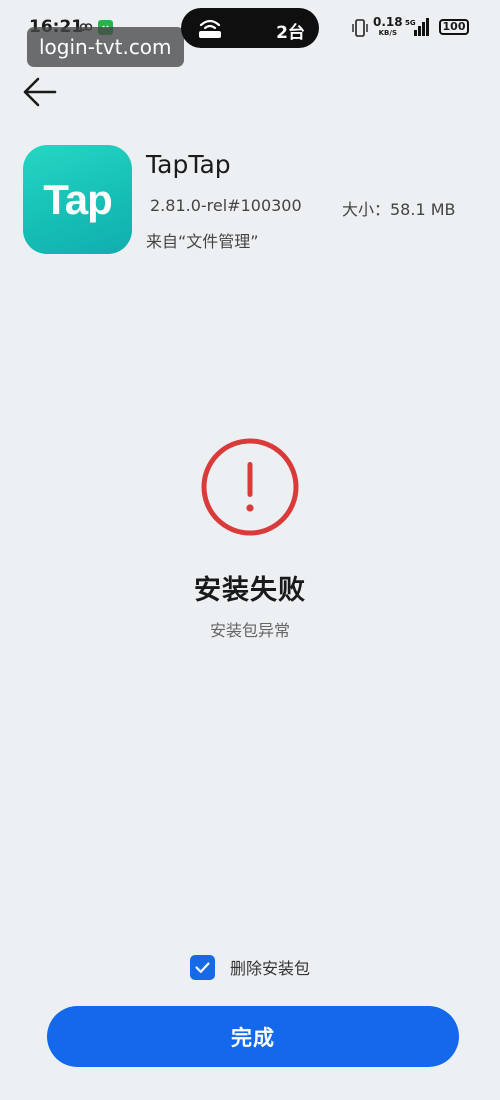 The image size is (500, 1100). Describe the element at coordinates (250, 487) in the screenshot. I see `error-icon` at that location.